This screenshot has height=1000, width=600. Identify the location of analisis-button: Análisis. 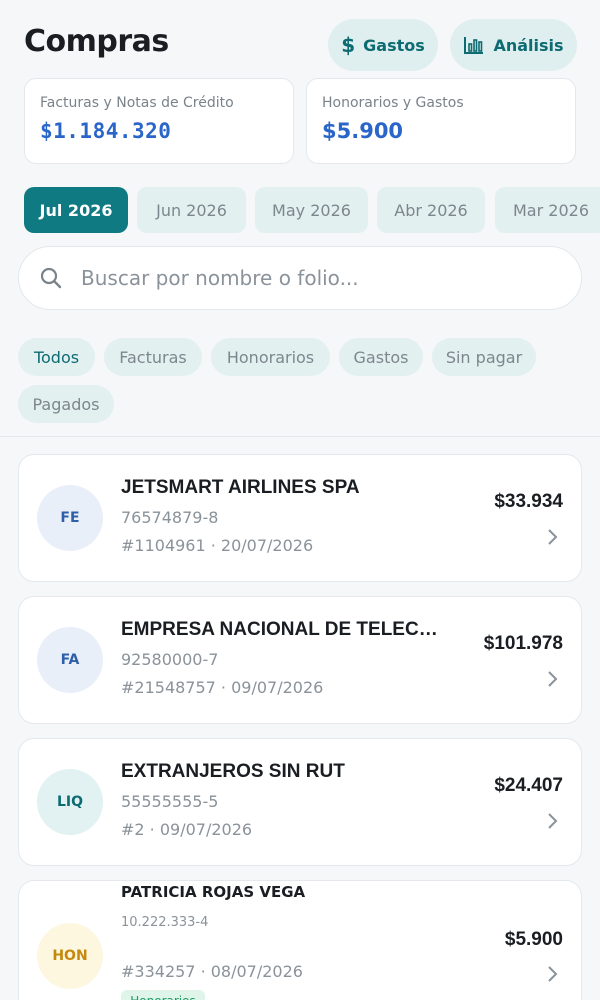
(513, 45).